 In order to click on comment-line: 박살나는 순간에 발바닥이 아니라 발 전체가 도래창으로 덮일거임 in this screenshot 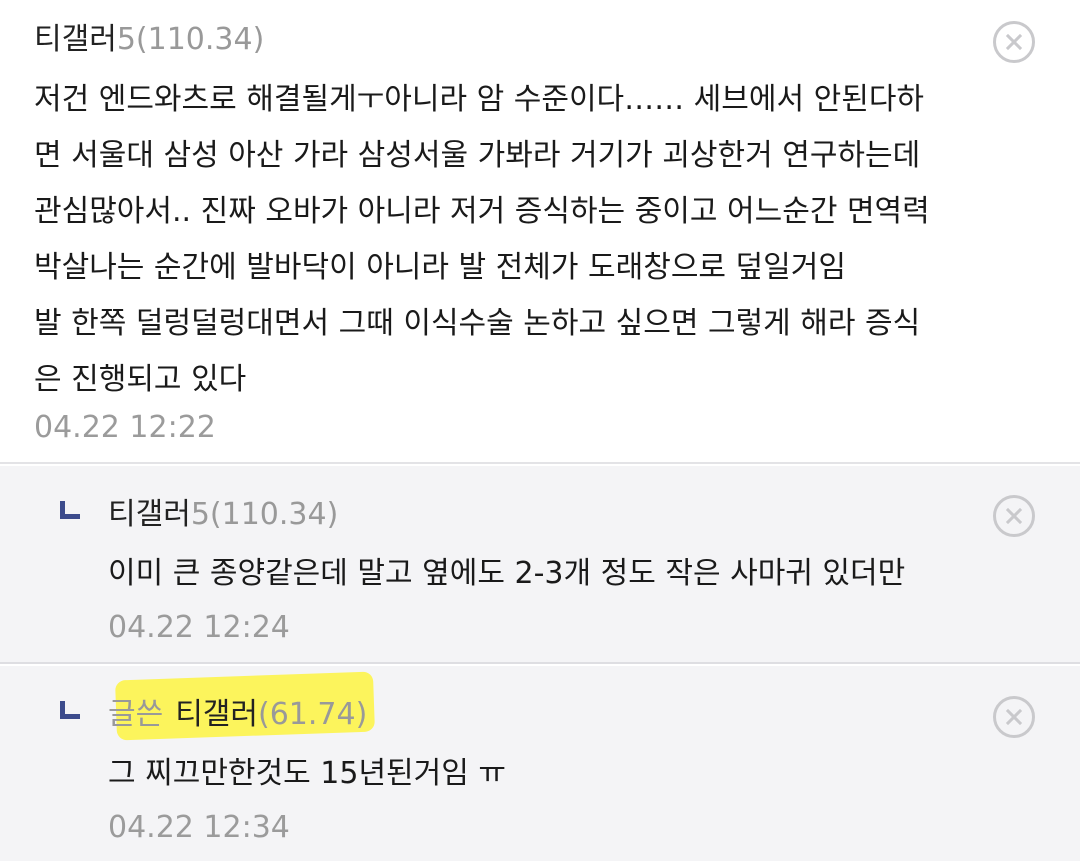, I will do `click(440, 267)`.